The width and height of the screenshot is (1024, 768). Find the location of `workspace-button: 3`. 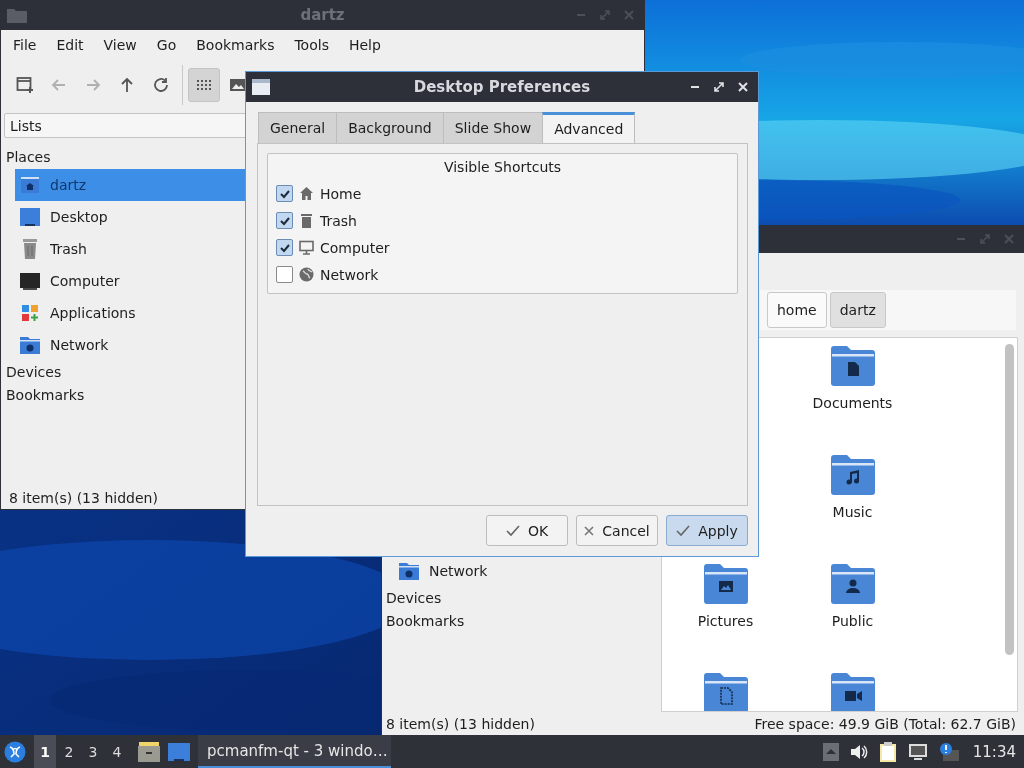

workspace-button: 3 is located at coordinates (93, 751).